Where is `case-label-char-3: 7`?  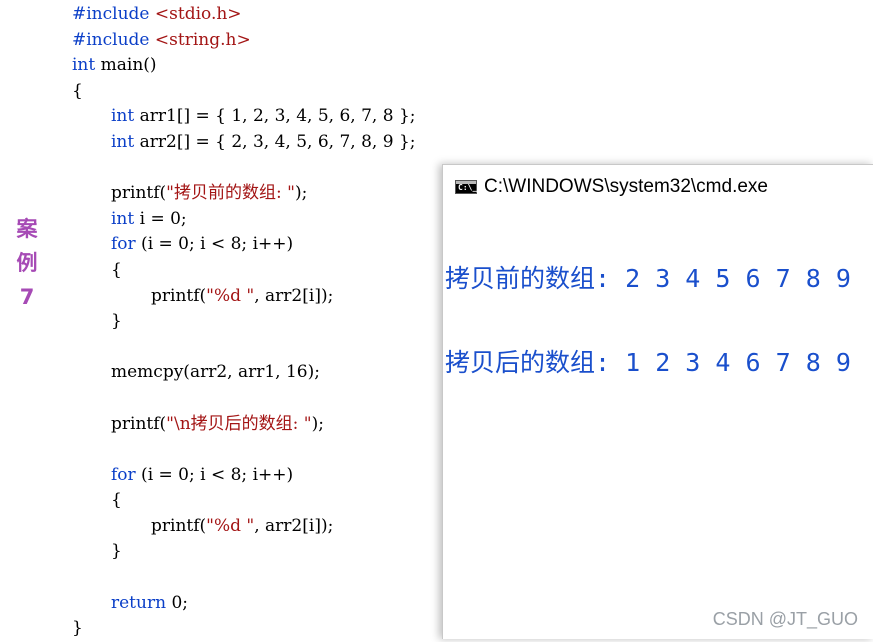
case-label-char-3: 7 is located at coordinates (27, 297).